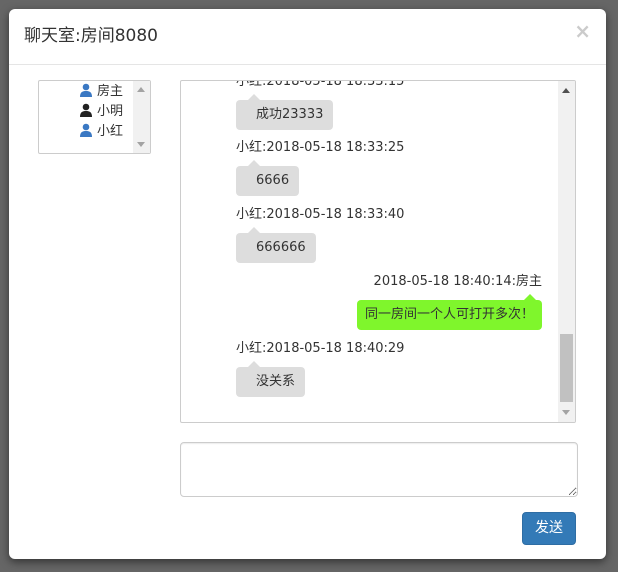  Describe the element at coordinates (110, 91) in the screenshot. I see `user-name: 房主` at that location.